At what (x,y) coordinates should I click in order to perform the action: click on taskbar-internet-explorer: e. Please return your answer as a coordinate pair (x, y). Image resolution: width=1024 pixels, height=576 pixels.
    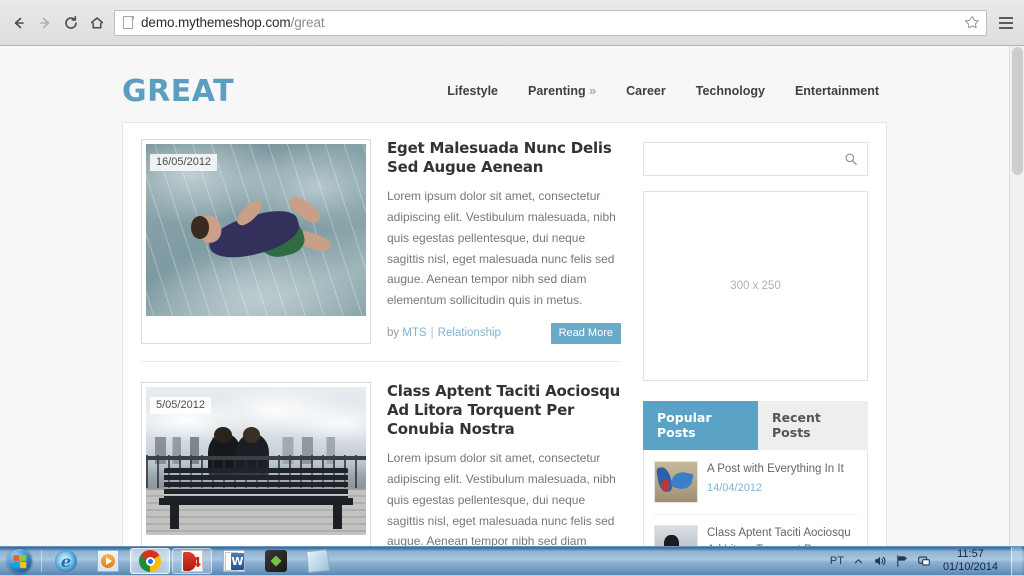
    Looking at the image, I should click on (66, 561).